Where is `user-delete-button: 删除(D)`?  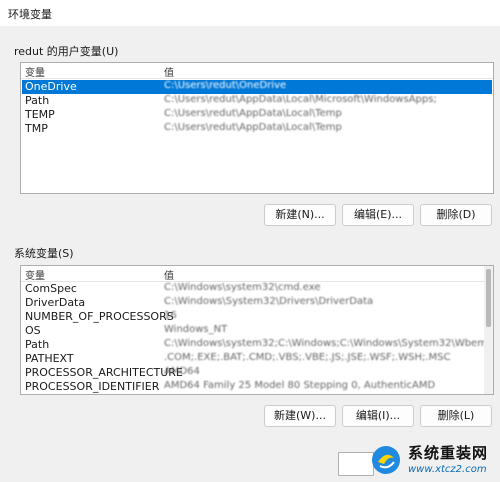 user-delete-button: 删除(D) is located at coordinates (456, 215).